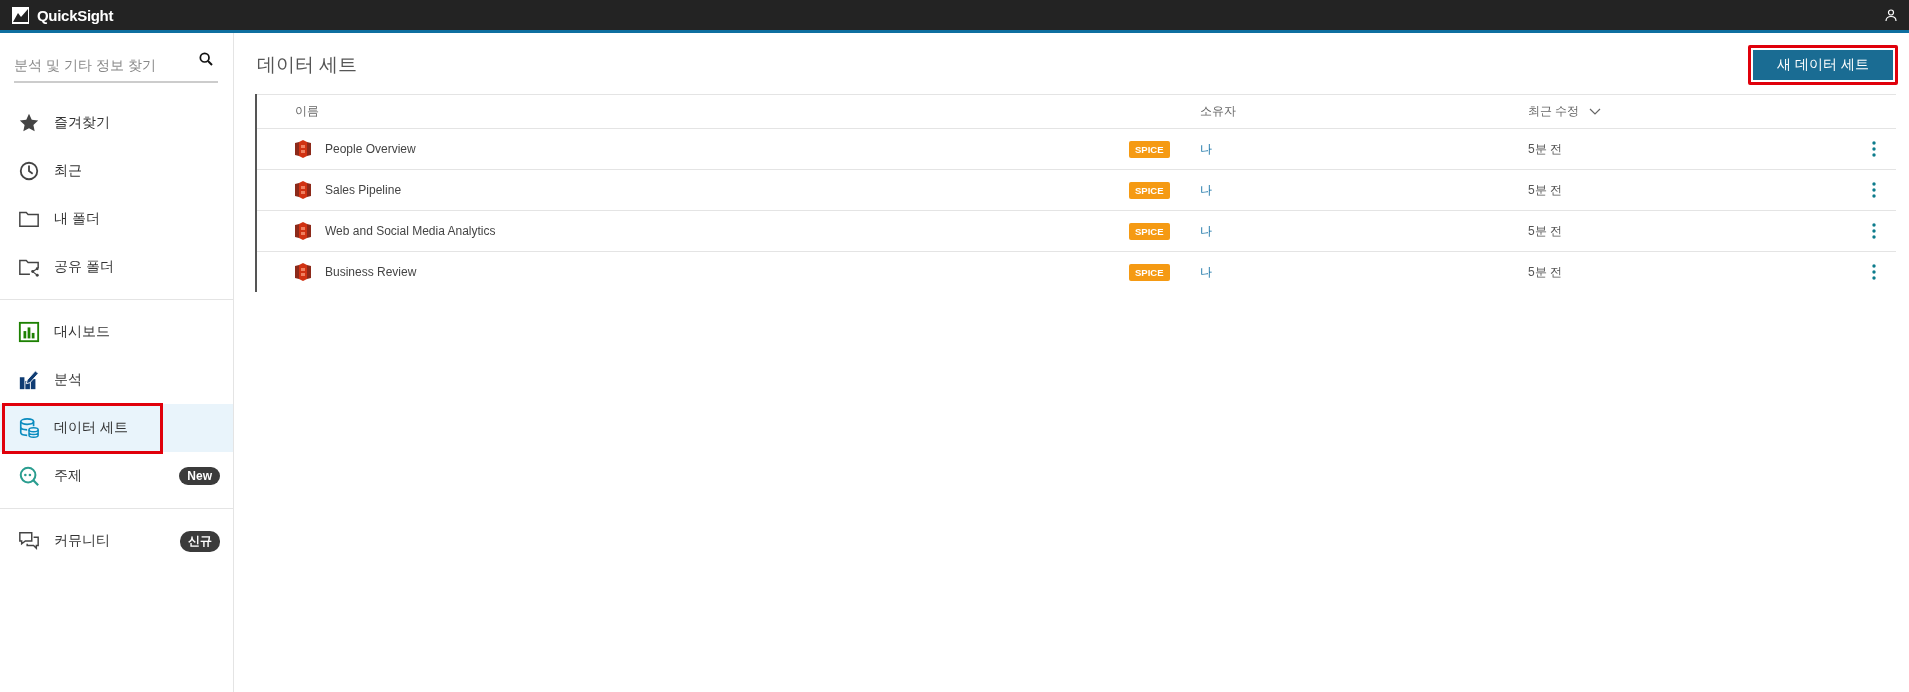  What do you see at coordinates (29, 332) in the screenshot?
I see `bar-chart-icon` at bounding box center [29, 332].